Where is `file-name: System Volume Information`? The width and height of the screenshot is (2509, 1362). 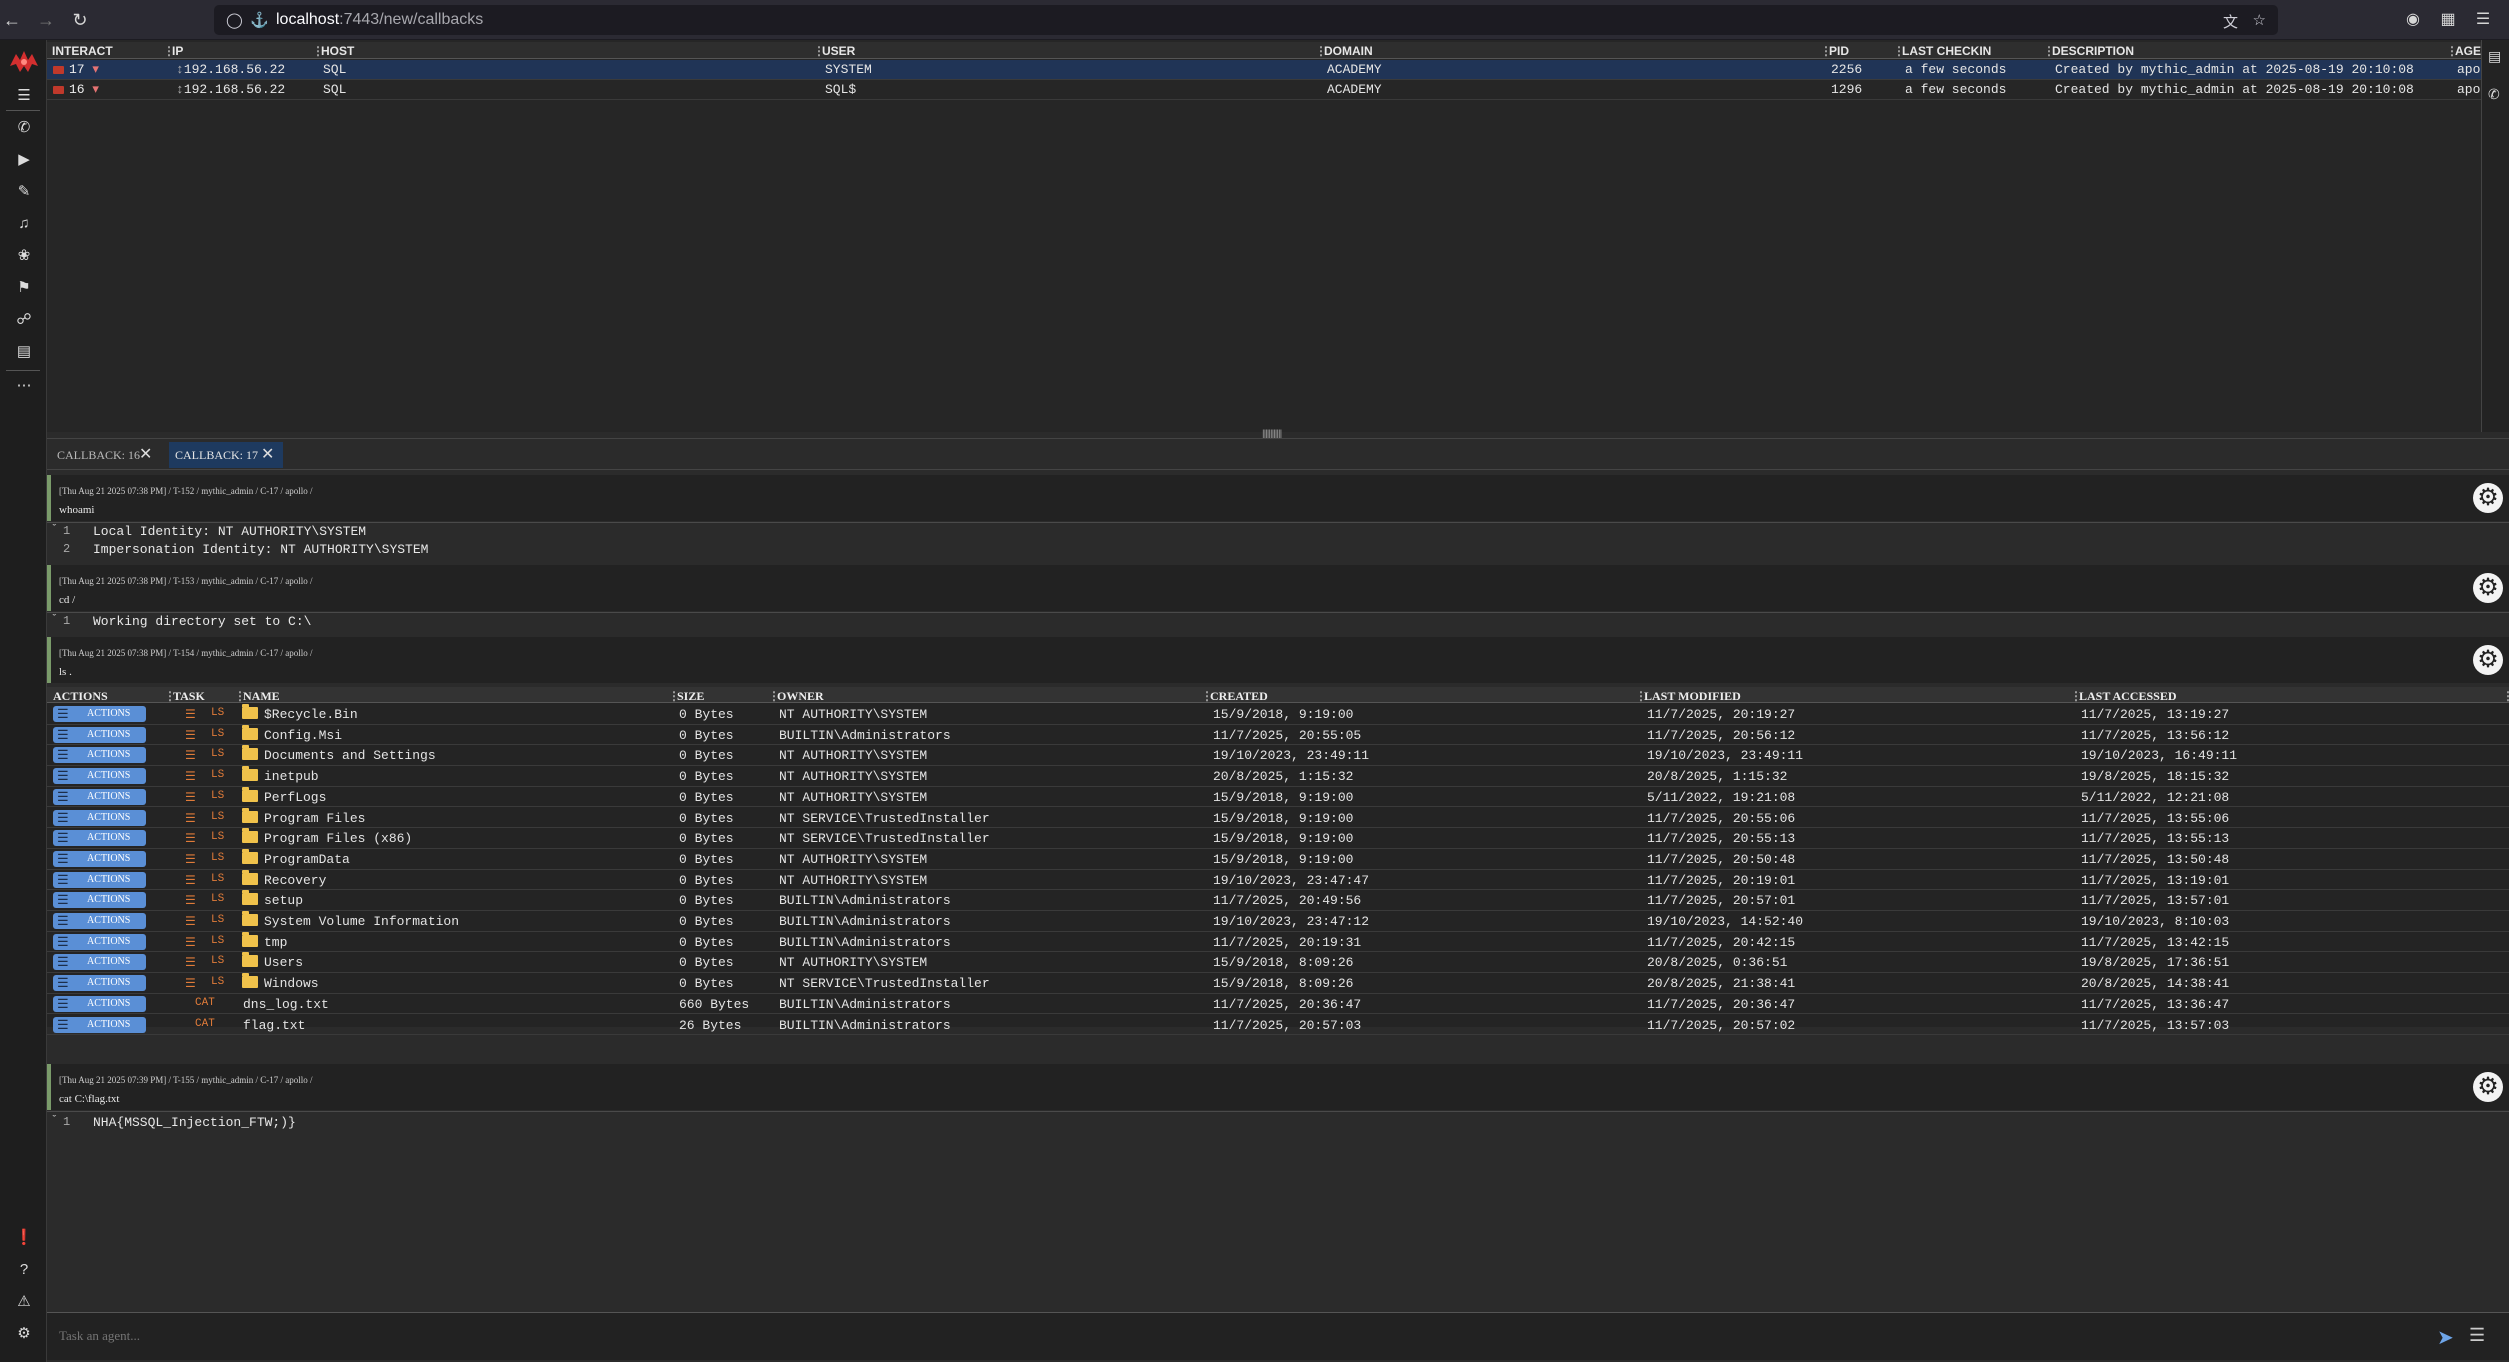 file-name: System Volume Information is located at coordinates (361, 921).